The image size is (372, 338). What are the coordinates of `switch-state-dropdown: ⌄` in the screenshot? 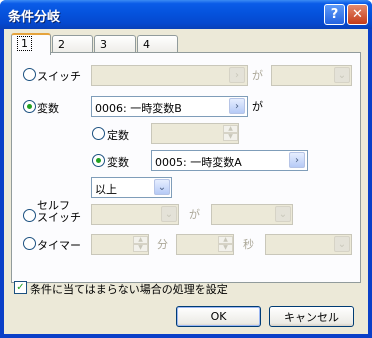 It's located at (342, 75).